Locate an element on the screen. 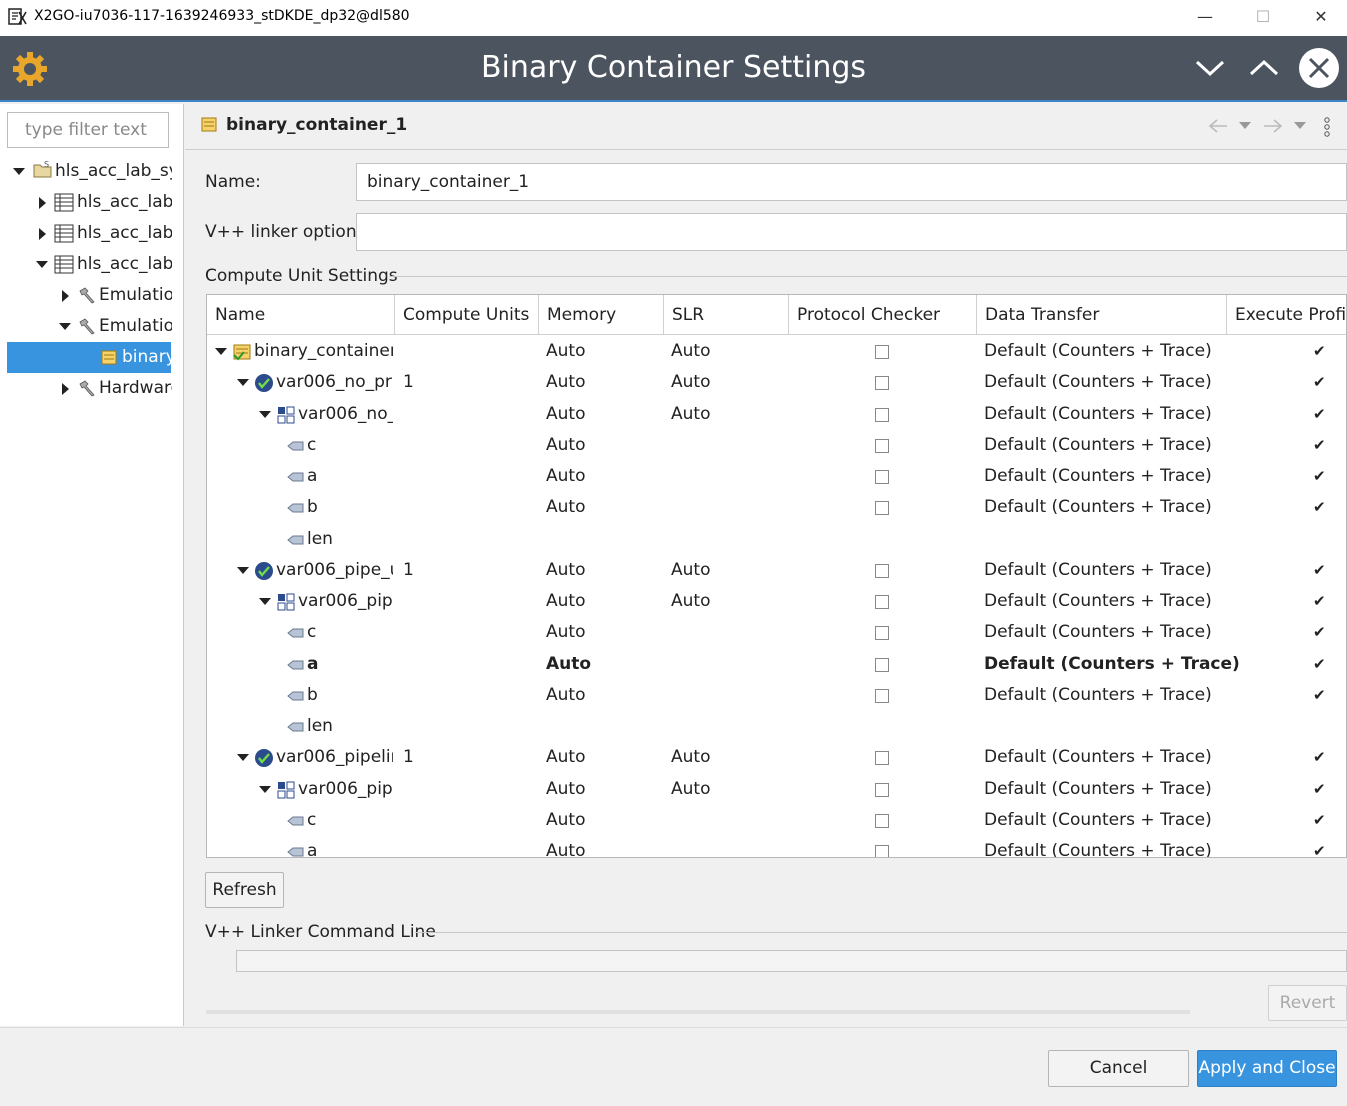  table-row: b Auto Default (Counters + Trace) ✔ is located at coordinates (776, 507).